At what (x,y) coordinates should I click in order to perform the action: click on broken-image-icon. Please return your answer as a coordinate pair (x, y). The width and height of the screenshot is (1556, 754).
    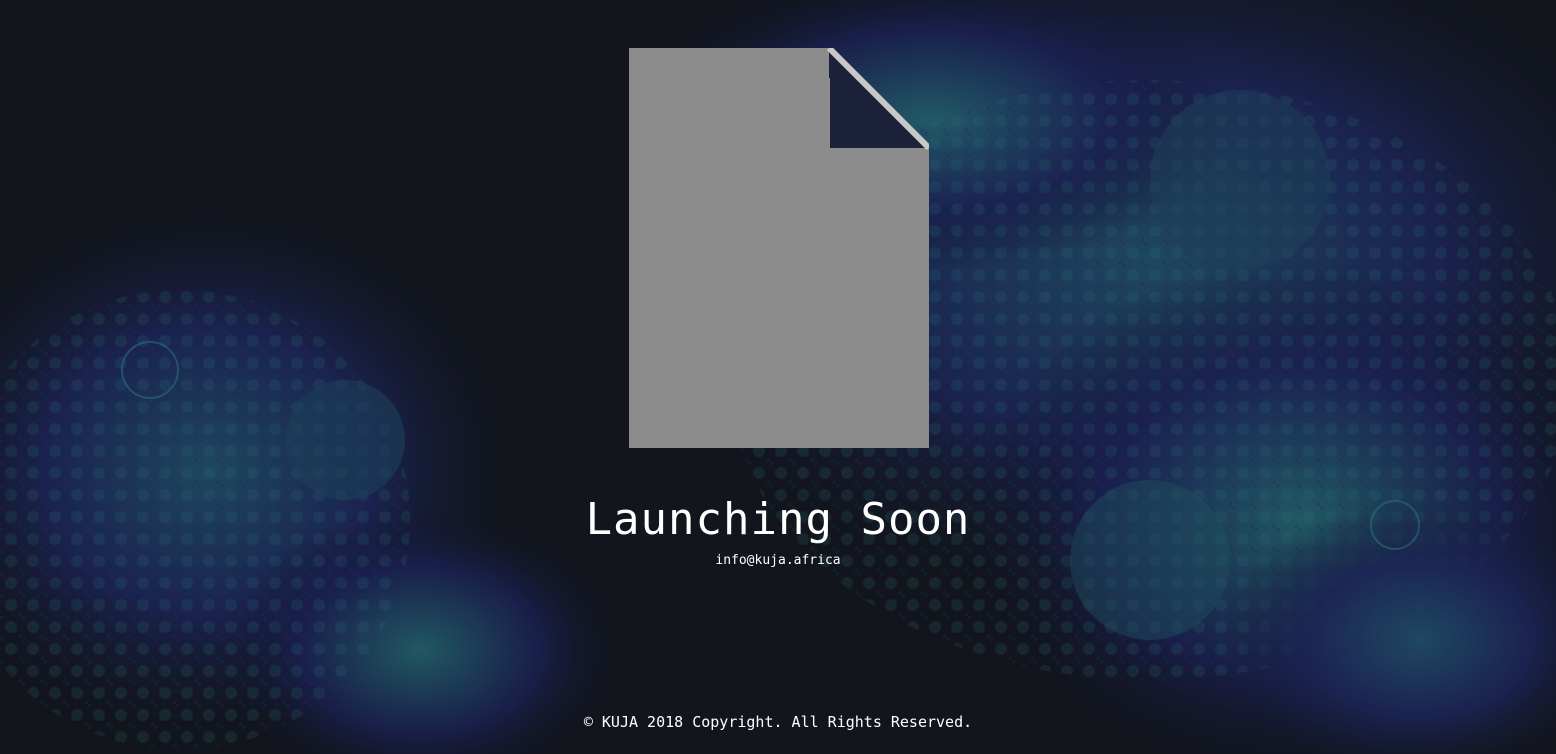
    Looking at the image, I should click on (779, 248).